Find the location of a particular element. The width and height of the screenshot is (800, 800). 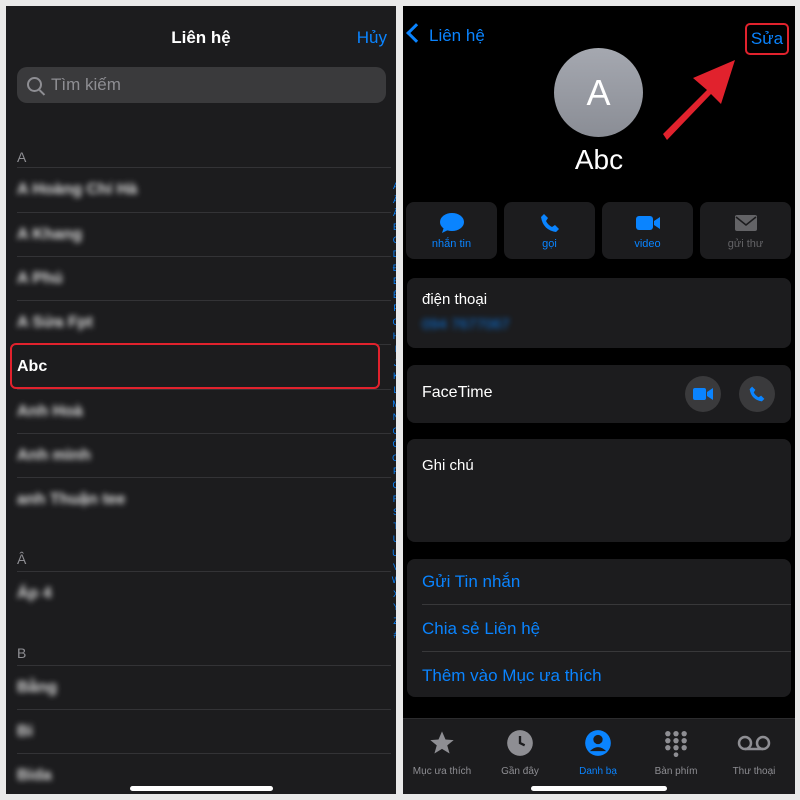

facetime-audio-button is located at coordinates (757, 394).